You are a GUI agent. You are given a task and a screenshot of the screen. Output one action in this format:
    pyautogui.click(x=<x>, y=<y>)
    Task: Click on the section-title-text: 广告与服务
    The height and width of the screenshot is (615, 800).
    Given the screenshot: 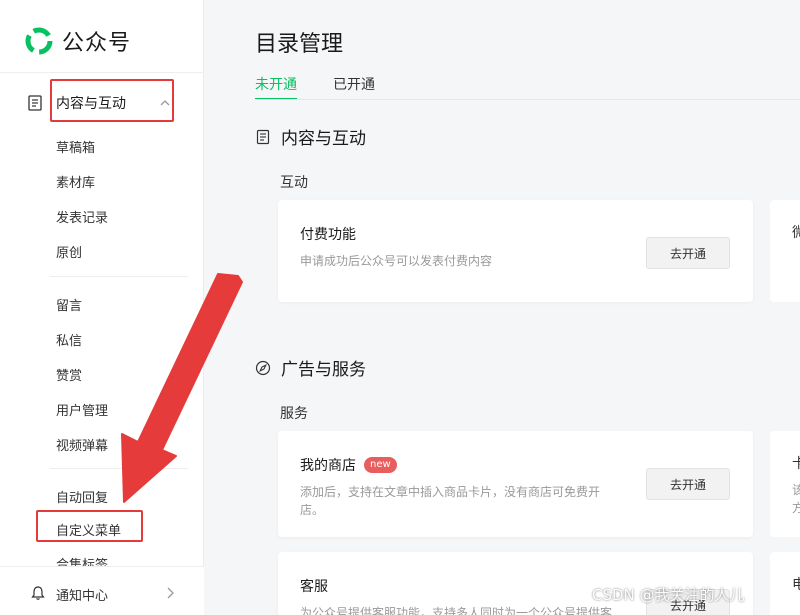 What is the action you would take?
    pyautogui.click(x=323, y=370)
    